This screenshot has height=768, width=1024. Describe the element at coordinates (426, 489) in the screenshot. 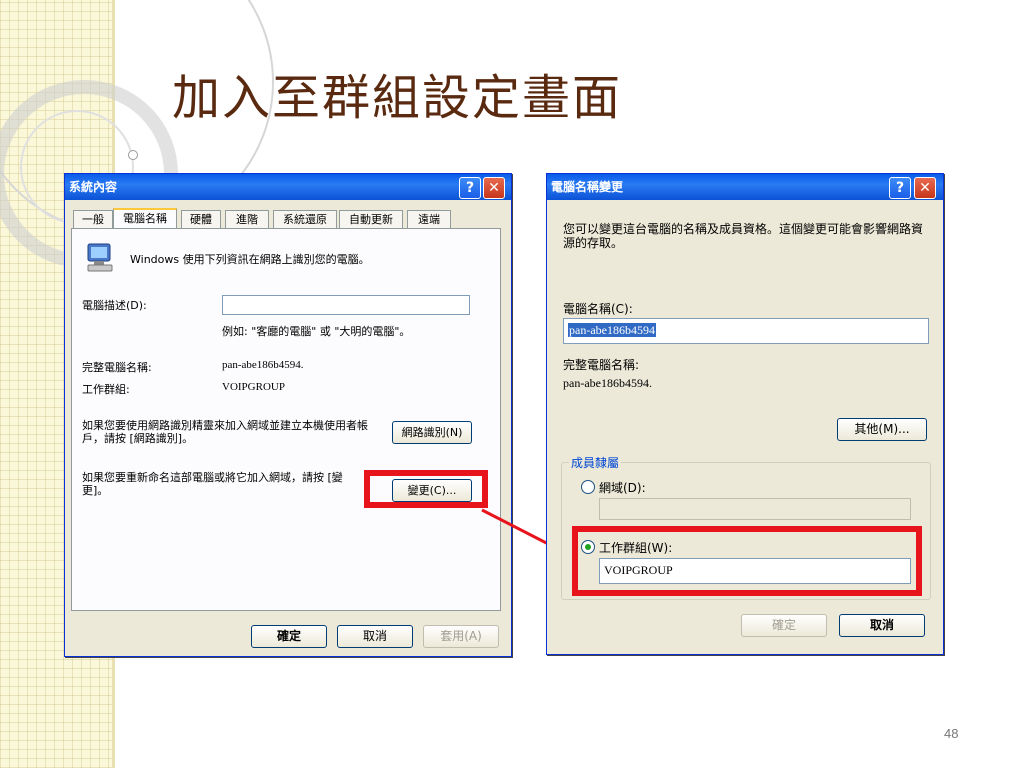

I see `change-button-highlight` at that location.